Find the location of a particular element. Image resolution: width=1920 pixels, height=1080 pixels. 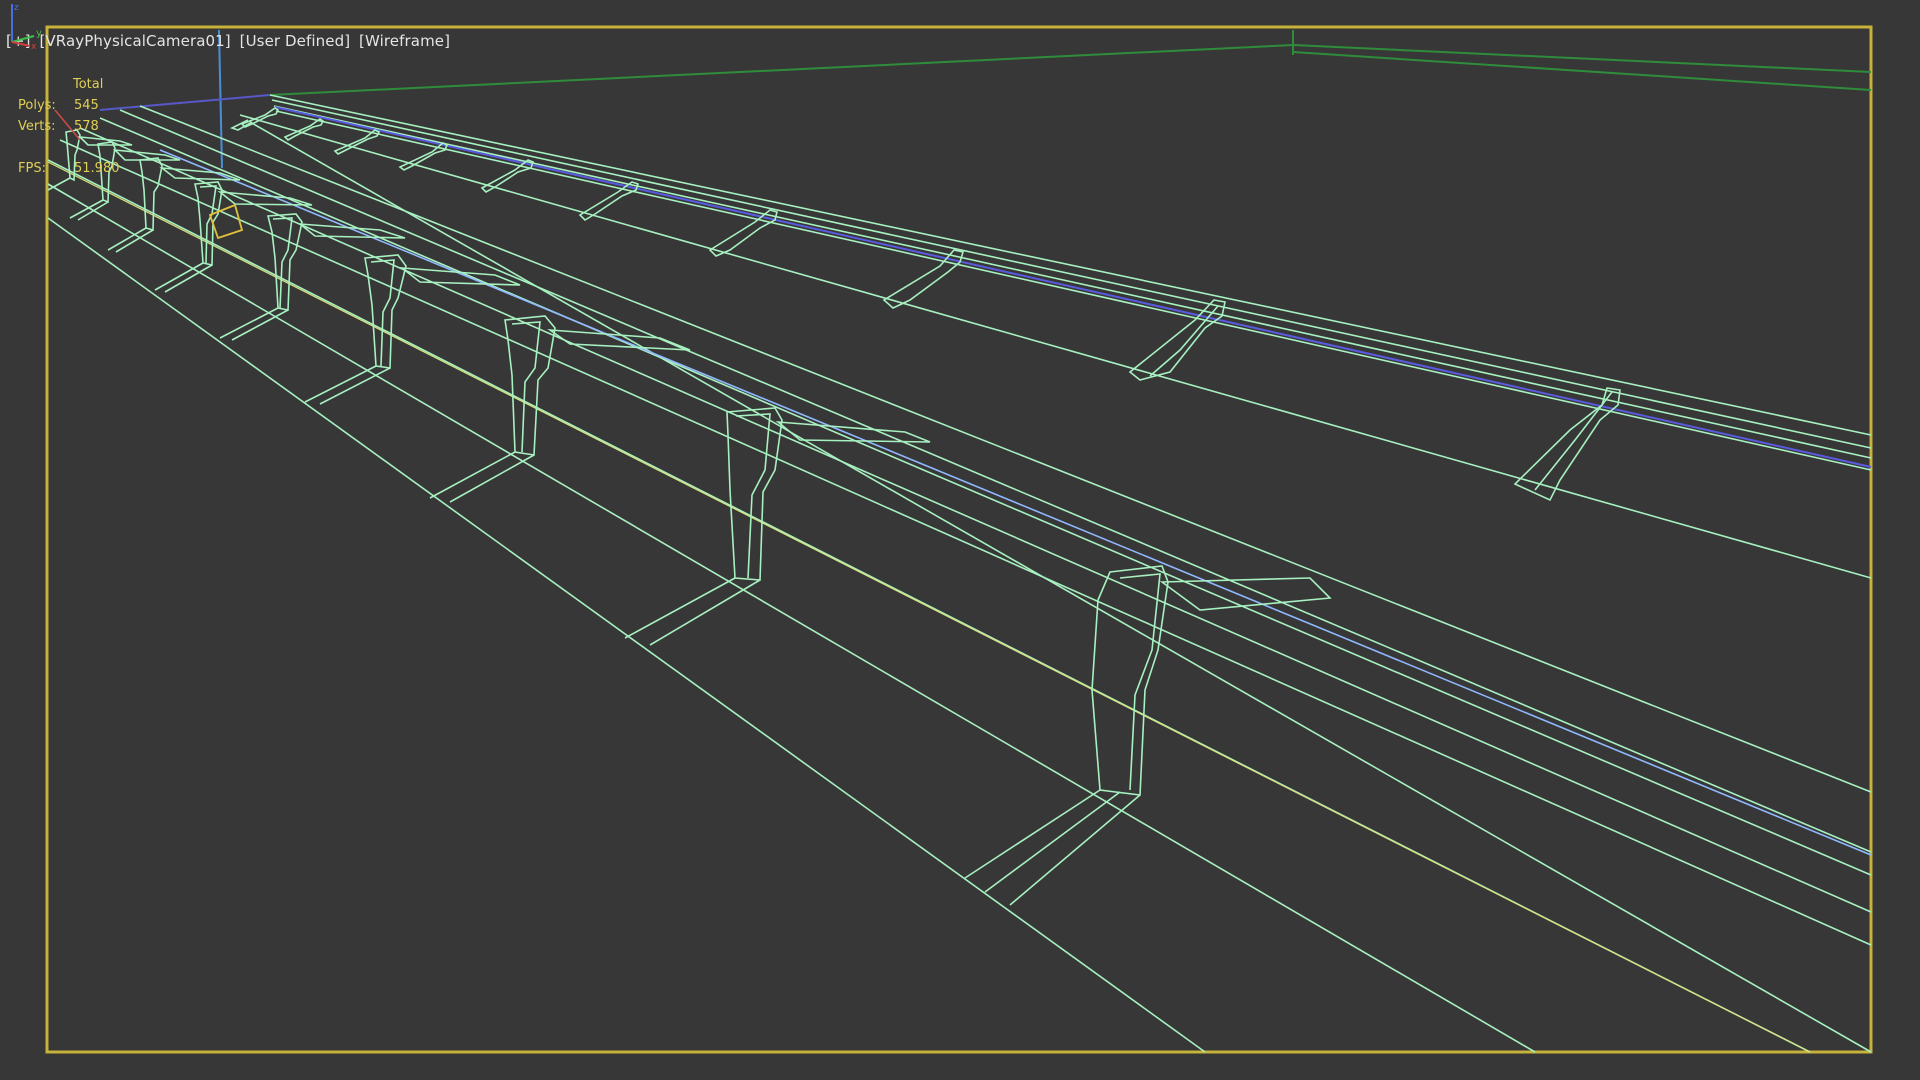

viewport-point-of-view-menu: [VRayPhysicalCamera01] is located at coordinates (134, 41).